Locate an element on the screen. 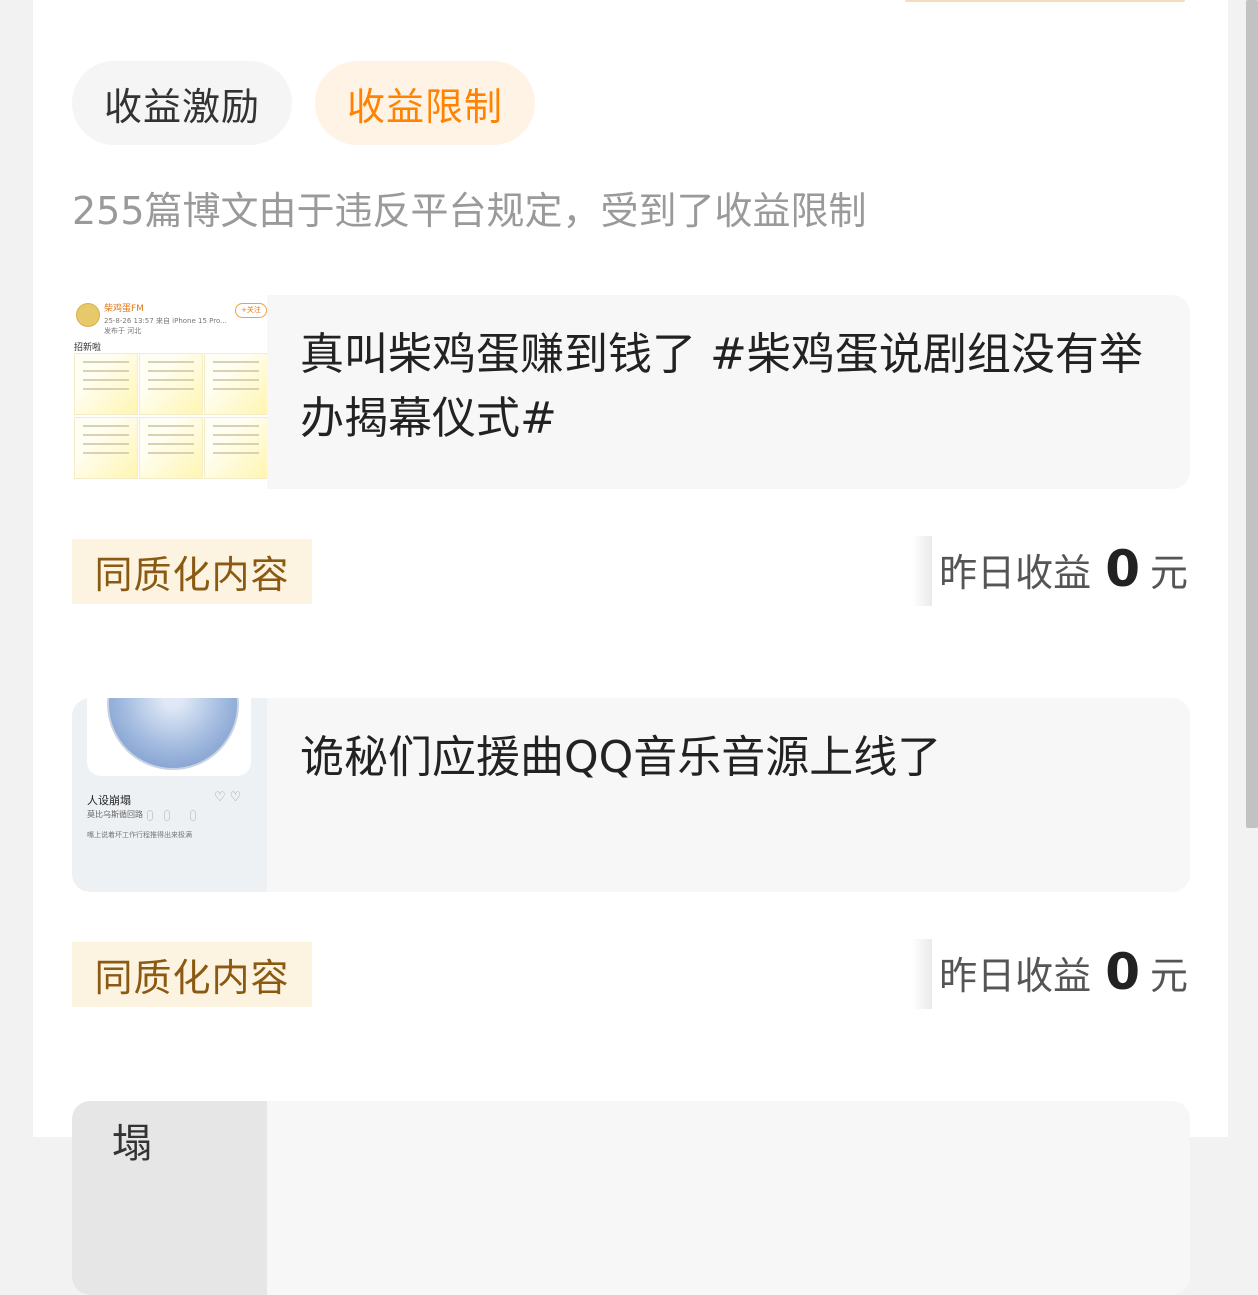 The width and height of the screenshot is (1258, 1295). post-card: 塌 is located at coordinates (631, 1198).